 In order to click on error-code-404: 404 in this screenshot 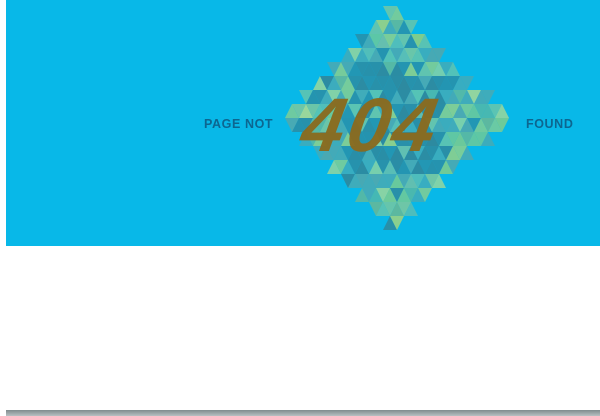, I will do `click(370, 126)`.